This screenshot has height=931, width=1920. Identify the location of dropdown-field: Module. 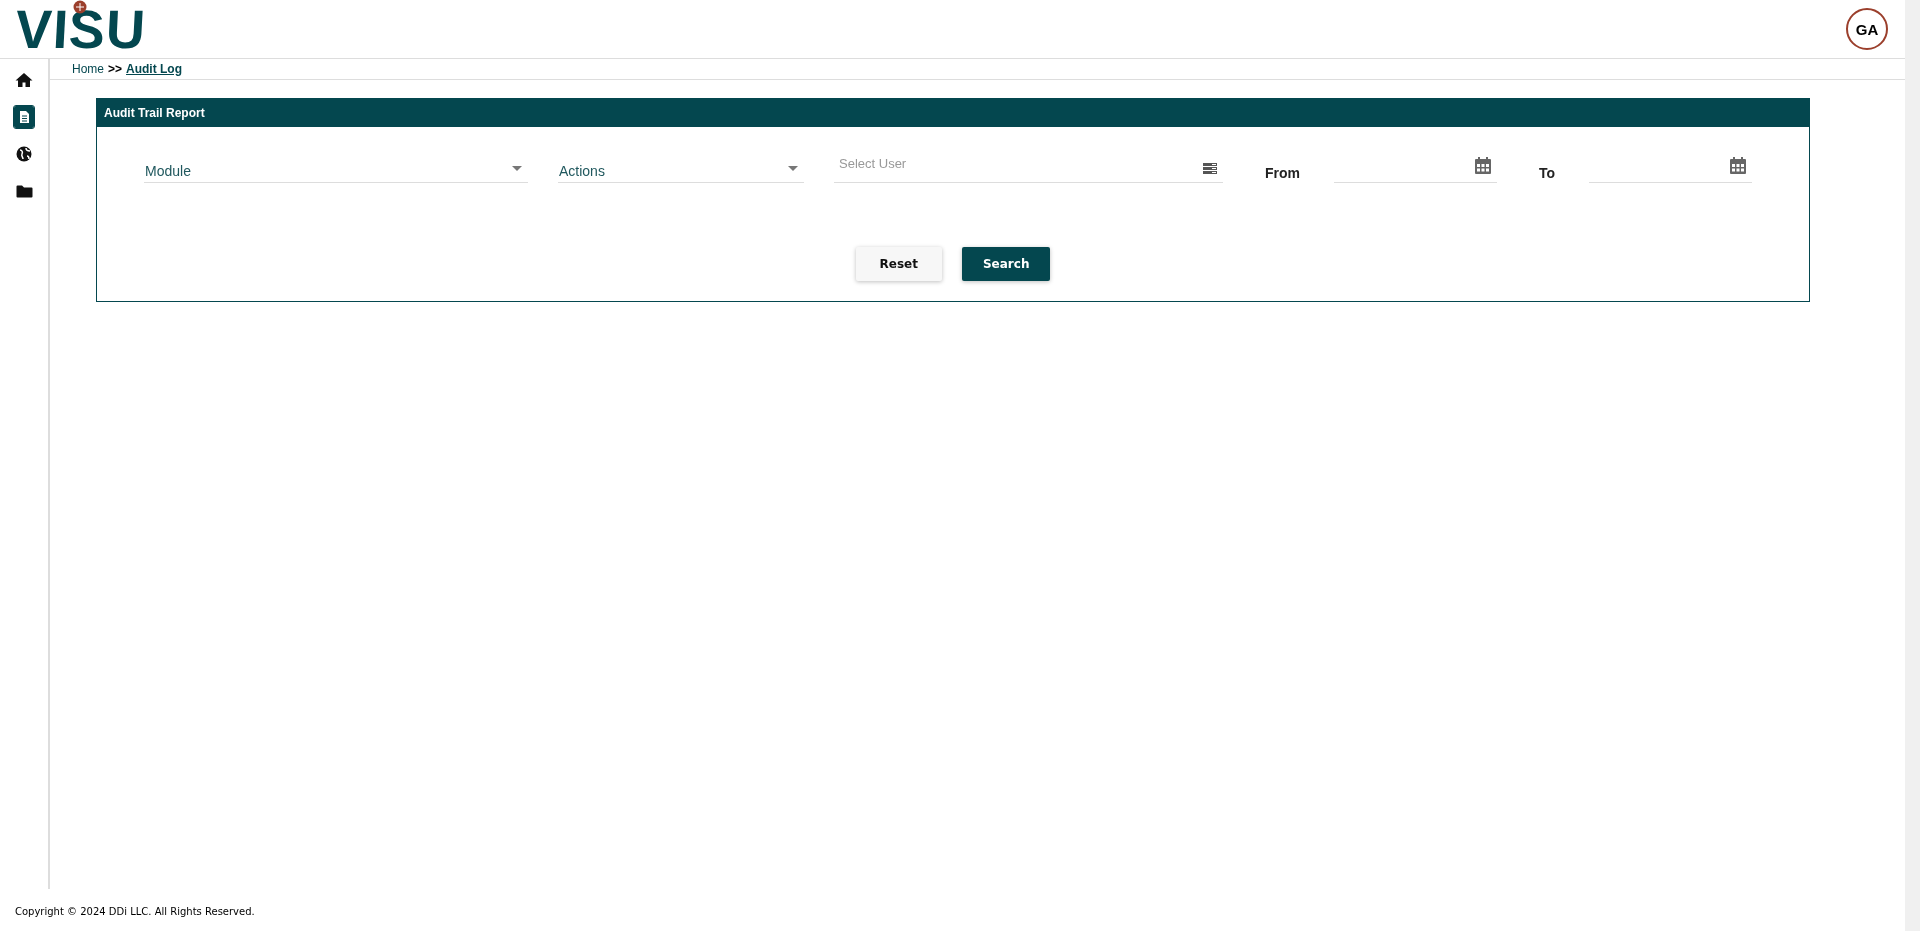
(336, 168).